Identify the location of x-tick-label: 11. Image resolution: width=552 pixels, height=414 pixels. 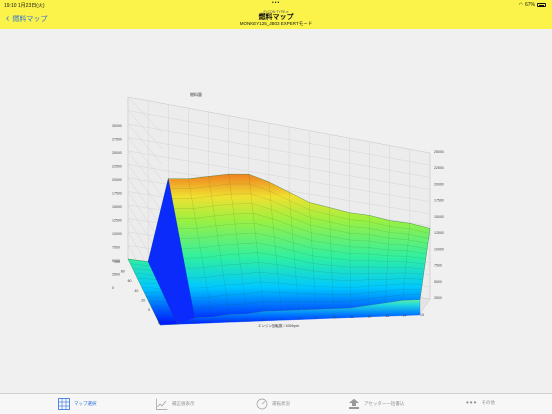
(352, 317).